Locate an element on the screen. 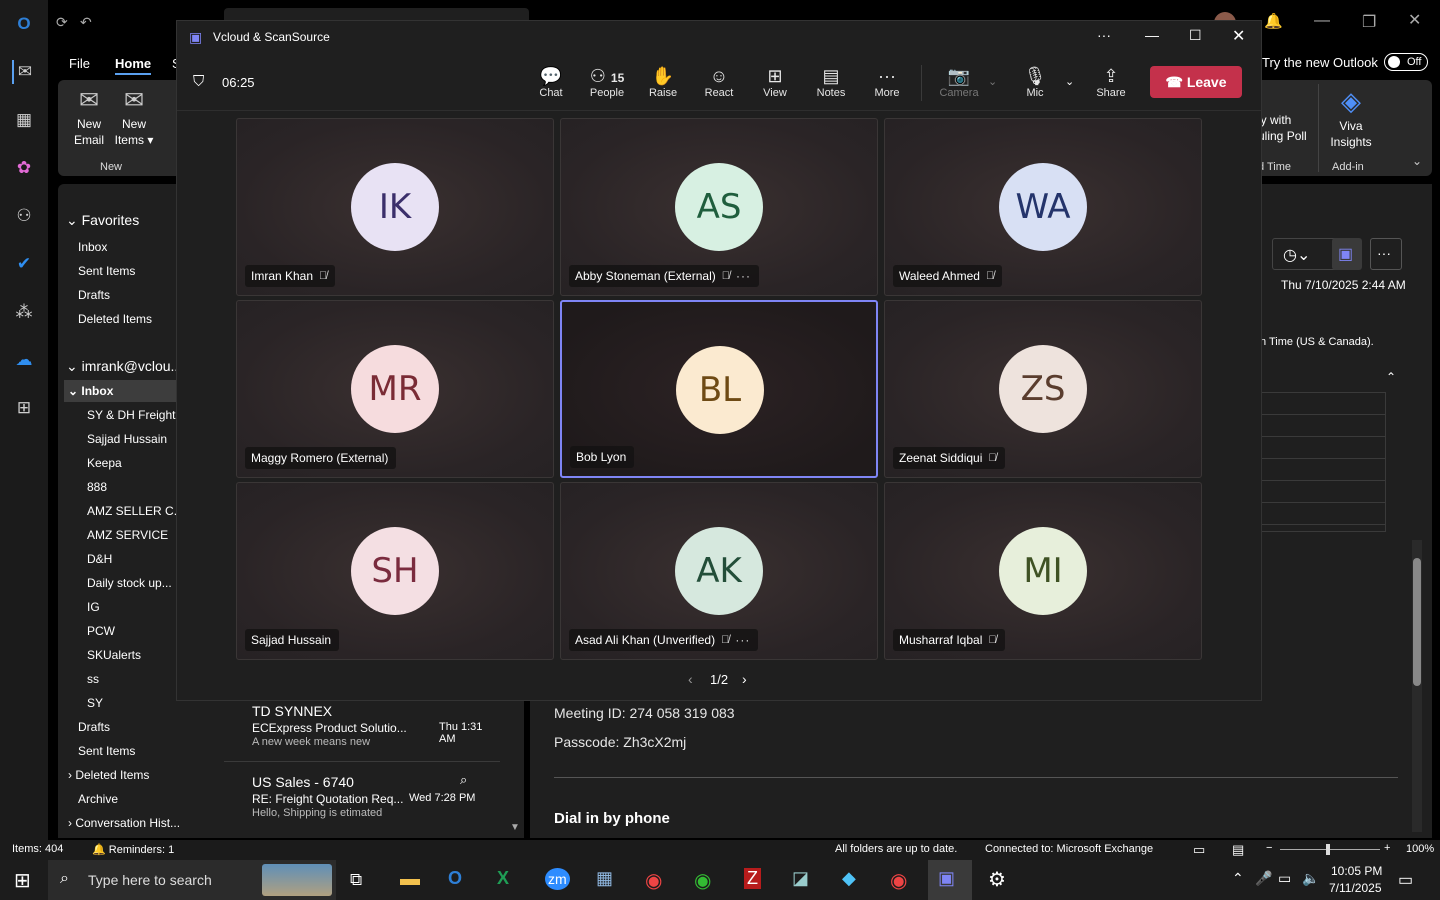 The height and width of the screenshot is (900, 1440). excel-icon: X is located at coordinates (503, 878).